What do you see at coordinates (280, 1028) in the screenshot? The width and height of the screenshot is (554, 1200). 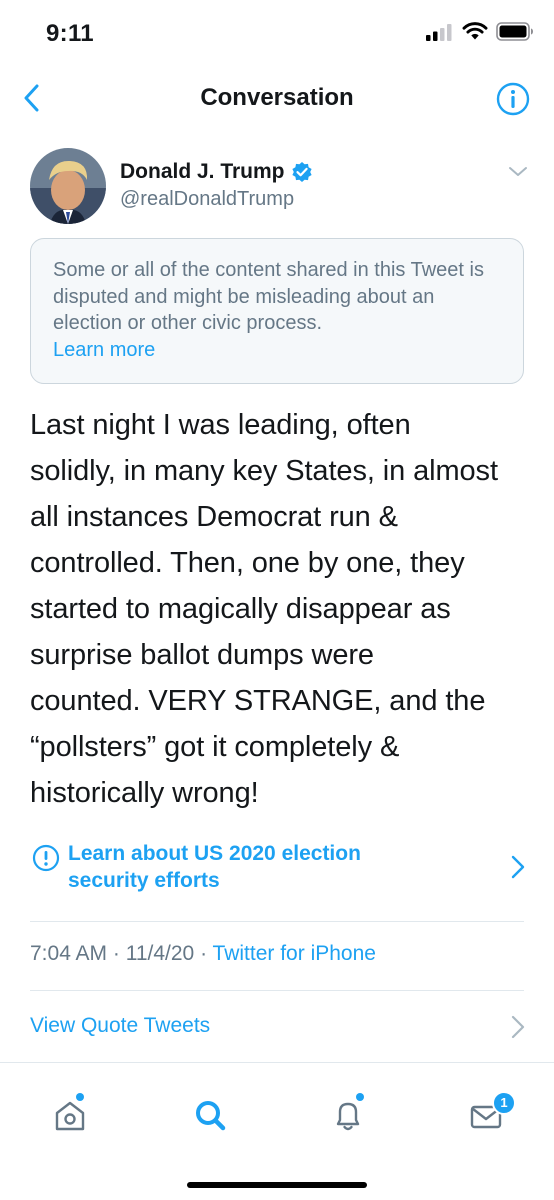 I see `view-quote-tweets-button: View Quote Tweets` at bounding box center [280, 1028].